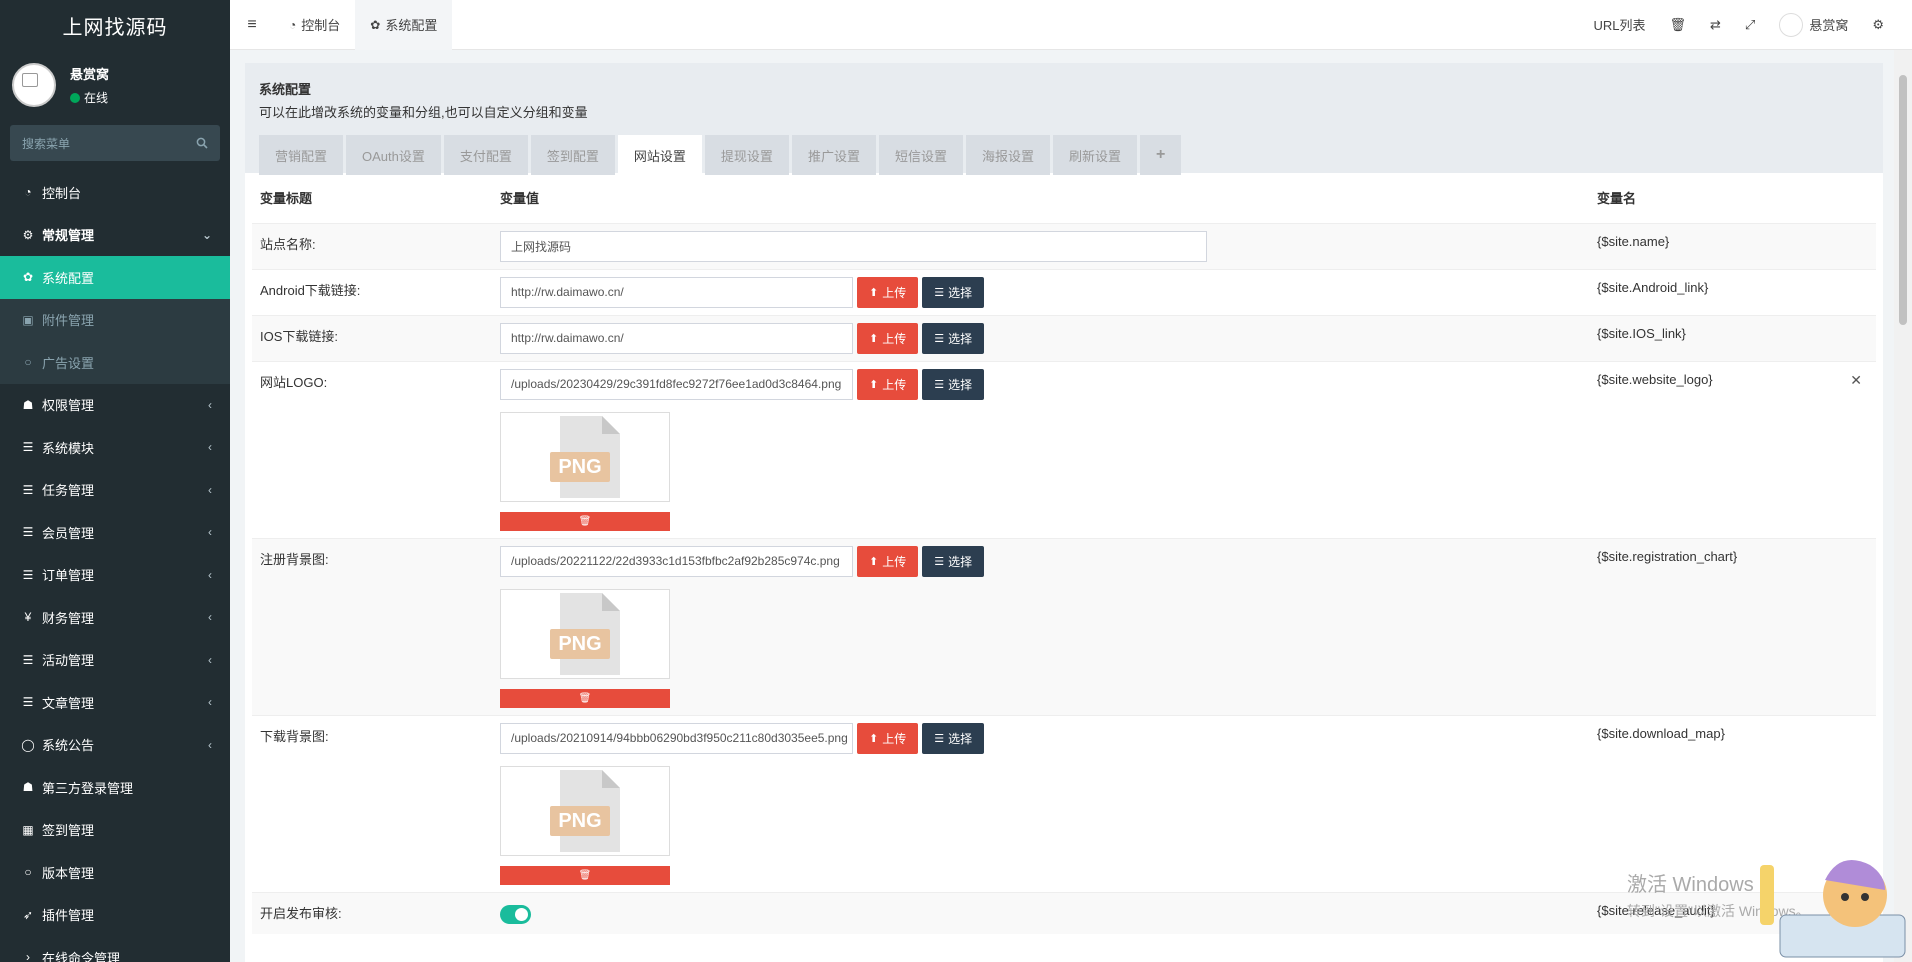  Describe the element at coordinates (314, 25) in the screenshot. I see `tab-dashboard: ◔ 控制台` at that location.